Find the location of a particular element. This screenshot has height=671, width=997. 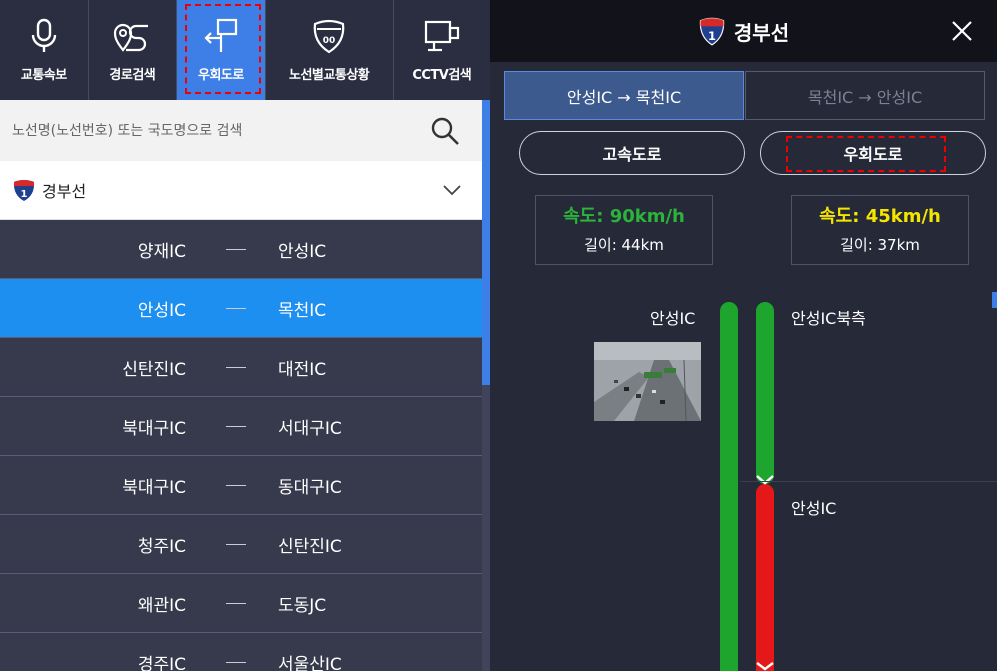

cctv-thumbnail is located at coordinates (647, 381).